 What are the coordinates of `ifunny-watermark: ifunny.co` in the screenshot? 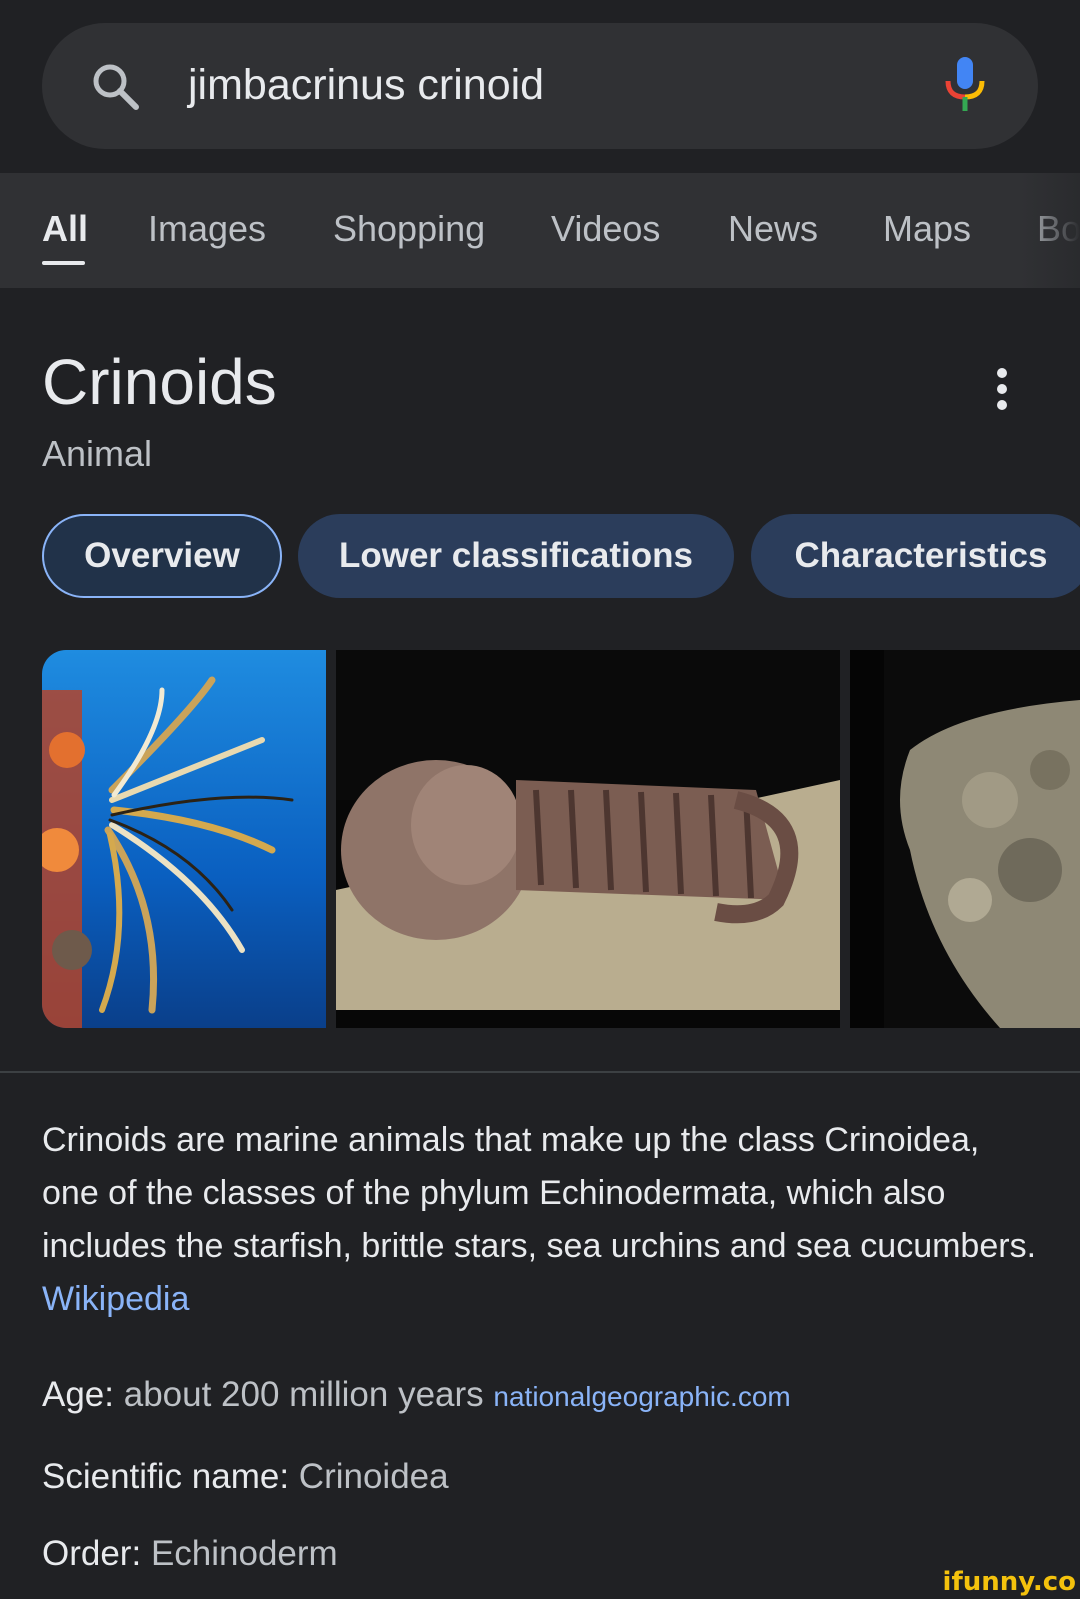 It's located at (1009, 1582).